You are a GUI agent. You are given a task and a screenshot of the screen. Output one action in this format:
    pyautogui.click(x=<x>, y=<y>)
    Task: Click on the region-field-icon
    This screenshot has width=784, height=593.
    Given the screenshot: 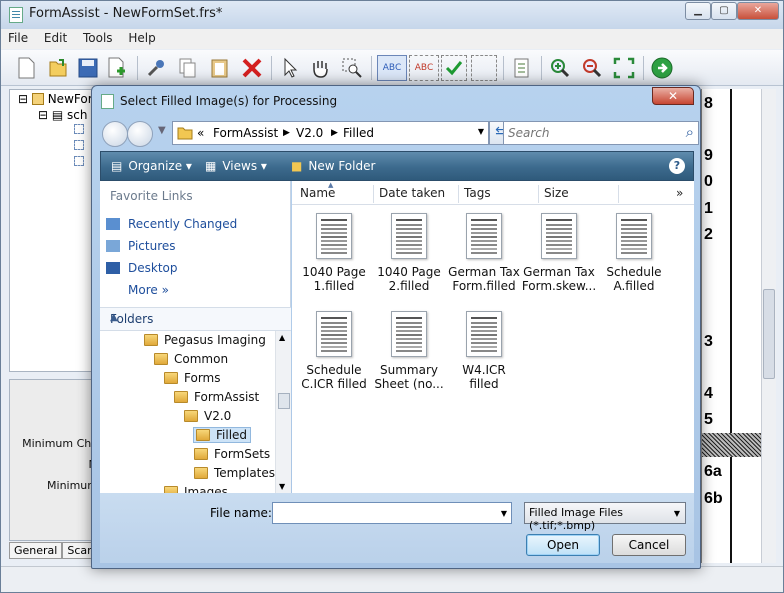 What is the action you would take?
    pyautogui.click(x=484, y=68)
    